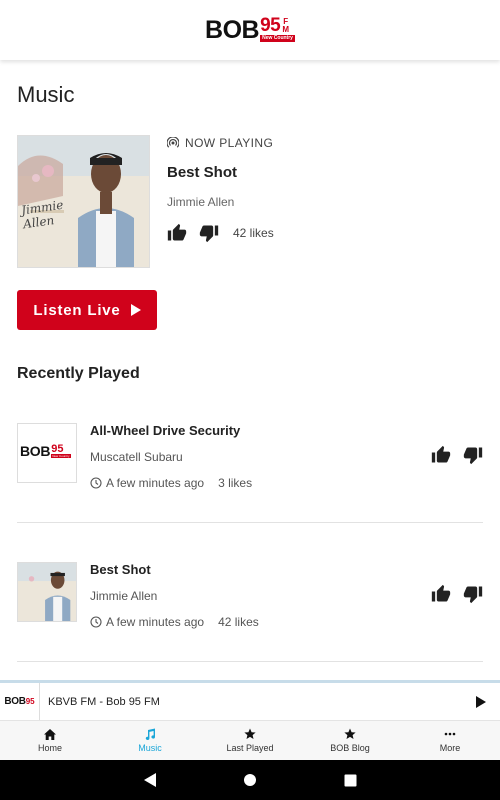 This screenshot has height=800, width=500. I want to click on logo-fm: FM, so click(286, 25).